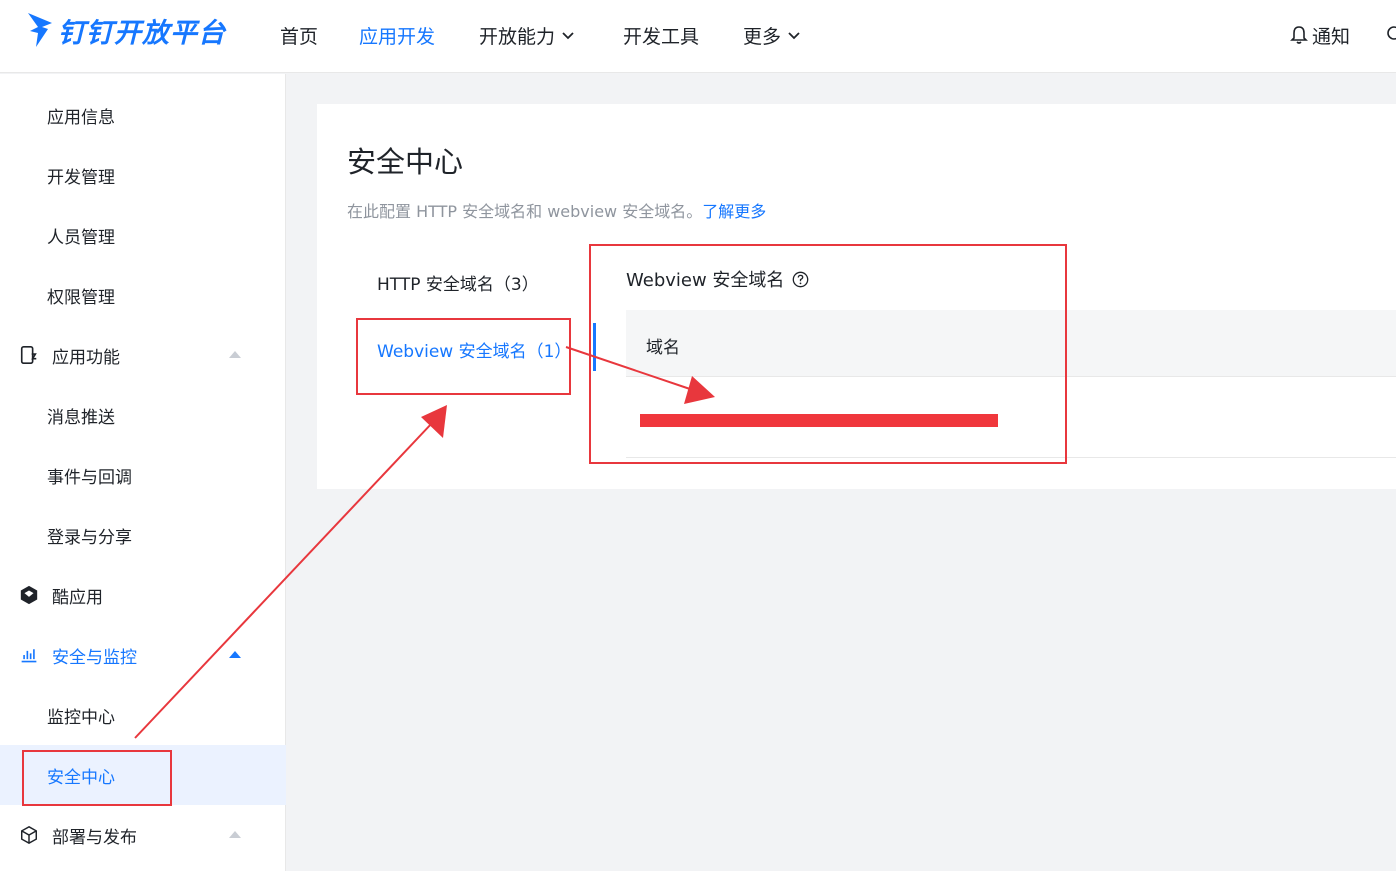 This screenshot has width=1396, height=871. I want to click on sidebar-item-label: 开发管理, so click(81, 177).